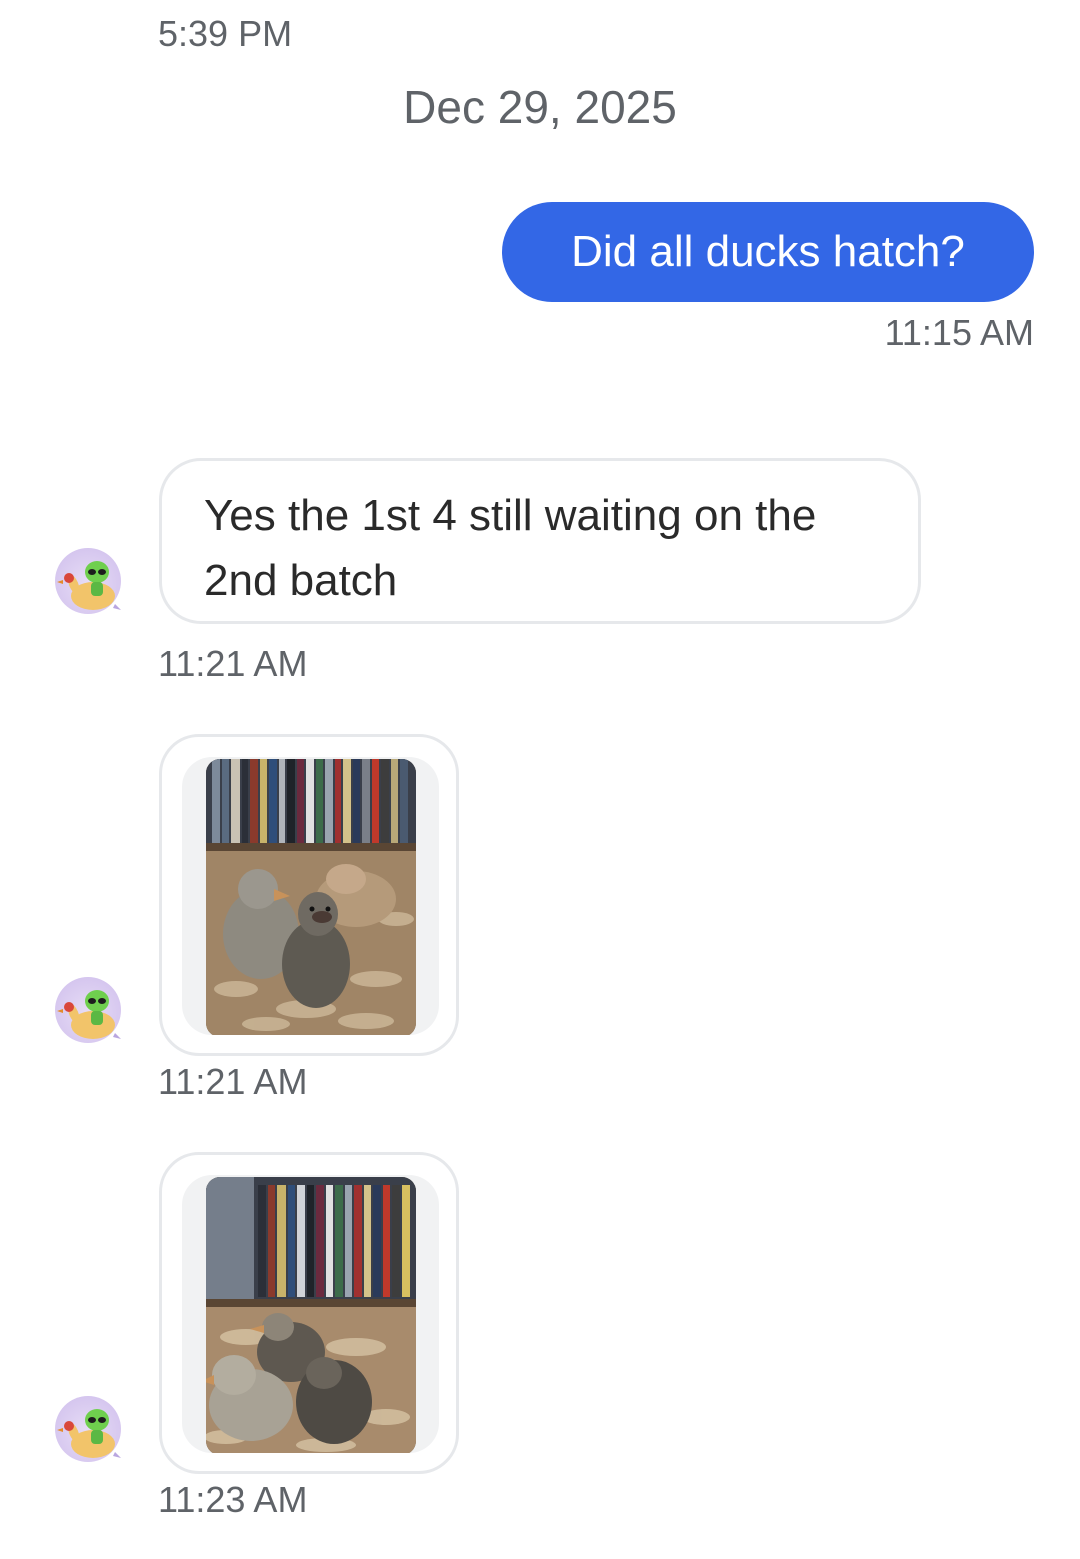 Image resolution: width=1080 pixels, height=1559 pixels. What do you see at coordinates (510, 515) in the screenshot?
I see `message-text-line: Yes the 1st 4 still waiting on the` at bounding box center [510, 515].